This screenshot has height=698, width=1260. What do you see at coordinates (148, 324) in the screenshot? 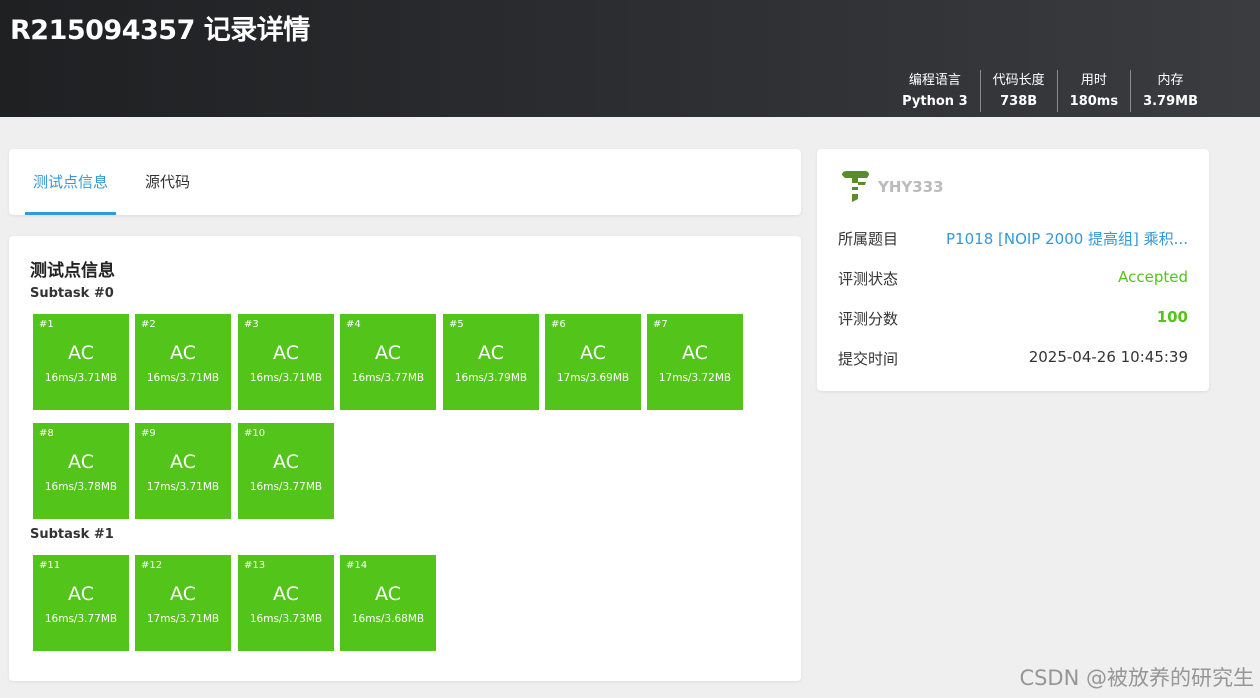
I see `testcase-number: #2` at bounding box center [148, 324].